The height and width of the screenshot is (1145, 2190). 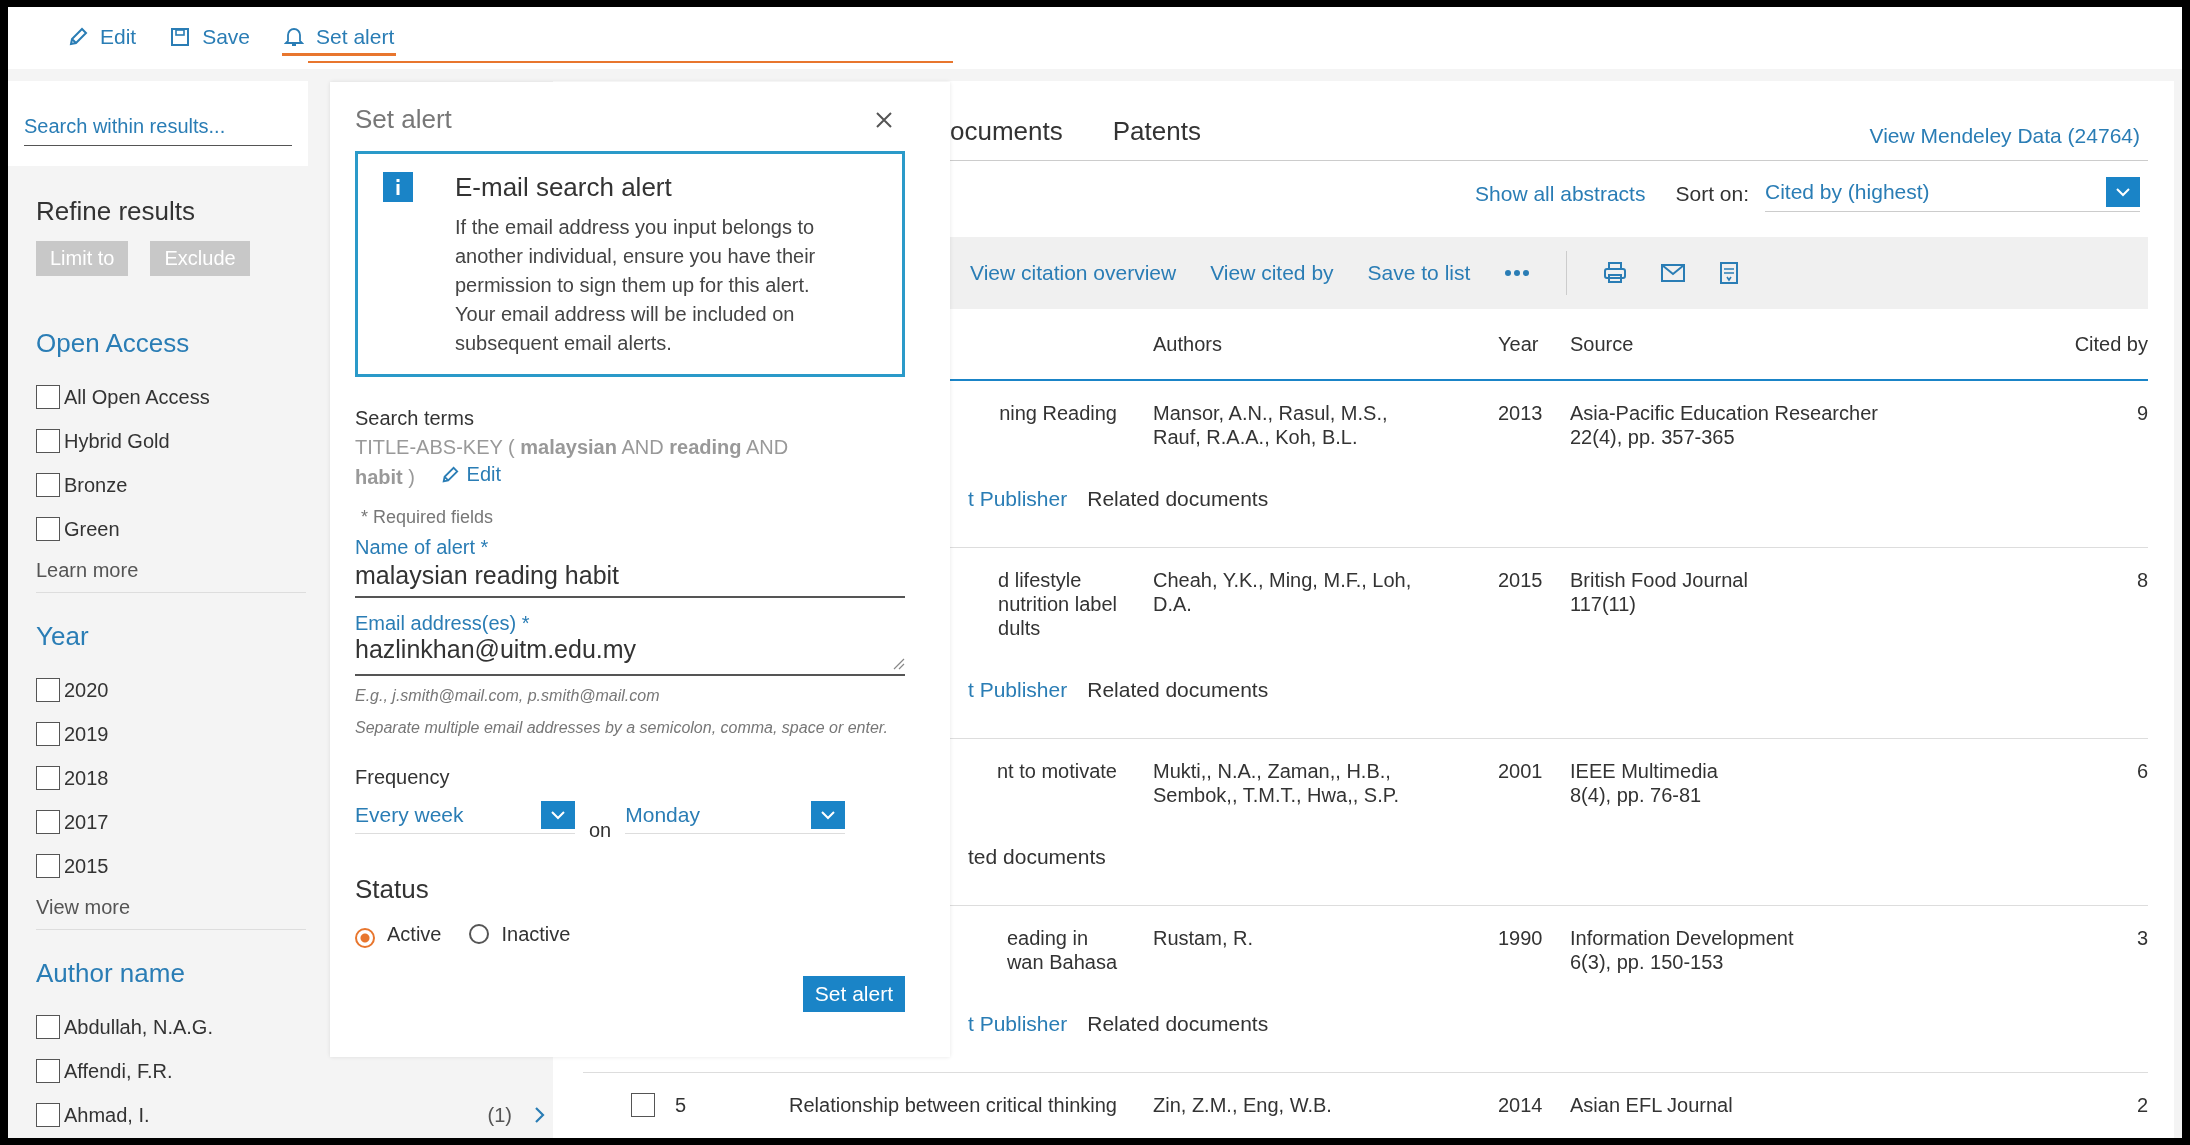 What do you see at coordinates (339, 38) in the screenshot?
I see `toolbar-button: Set alert` at bounding box center [339, 38].